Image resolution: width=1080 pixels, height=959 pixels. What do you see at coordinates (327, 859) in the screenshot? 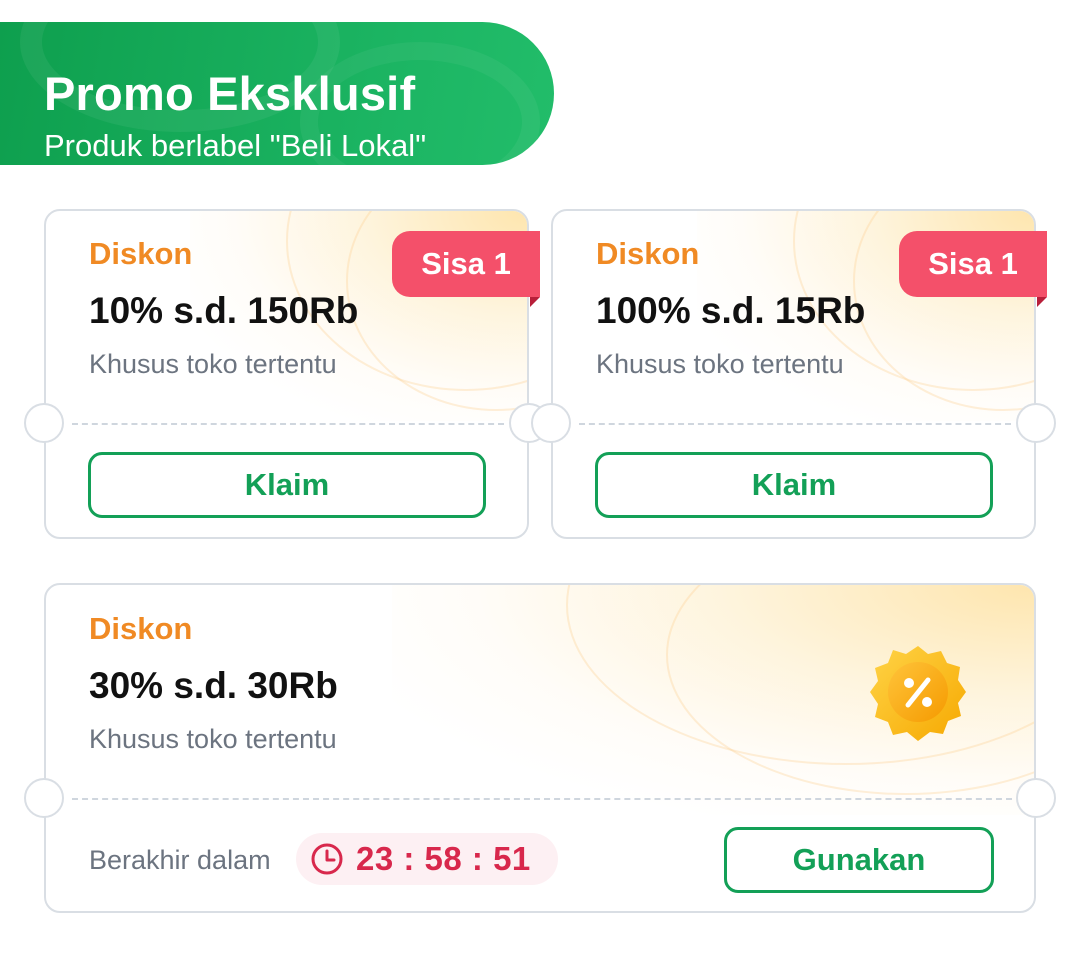
I see `clock-icon` at bounding box center [327, 859].